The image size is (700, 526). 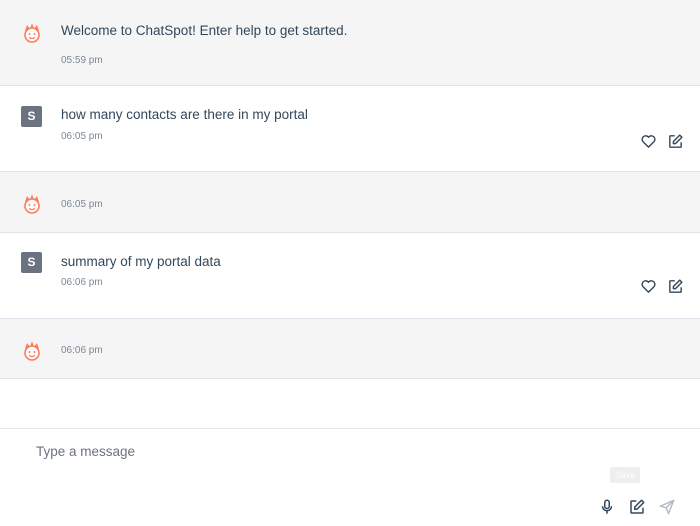 What do you see at coordinates (141, 261) in the screenshot?
I see `message-text: summary of my portal data` at bounding box center [141, 261].